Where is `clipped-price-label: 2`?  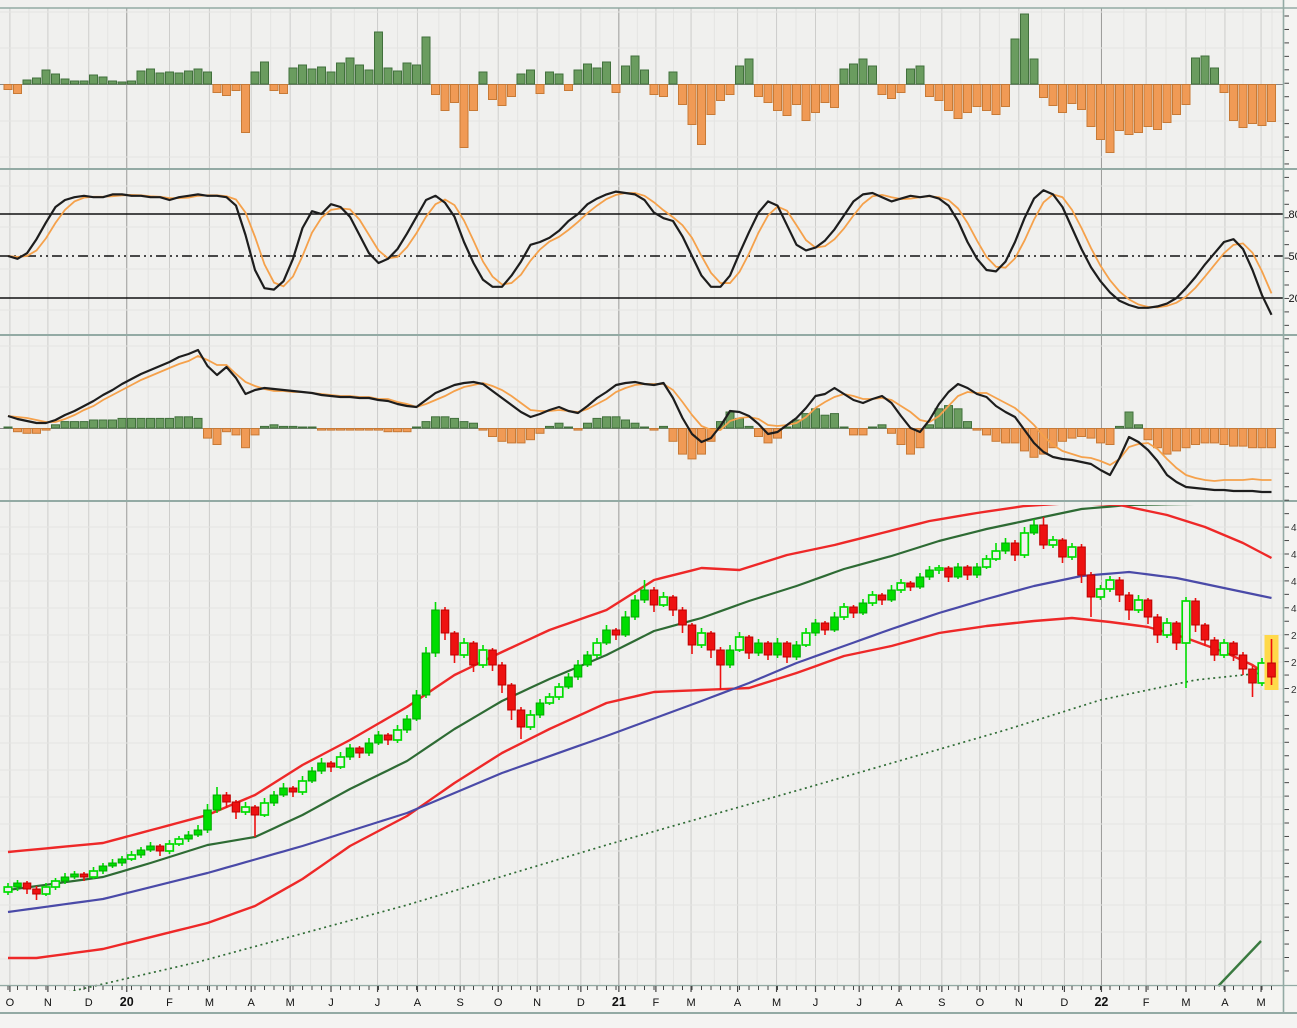
clipped-price-label: 2 is located at coordinates (1294, 636).